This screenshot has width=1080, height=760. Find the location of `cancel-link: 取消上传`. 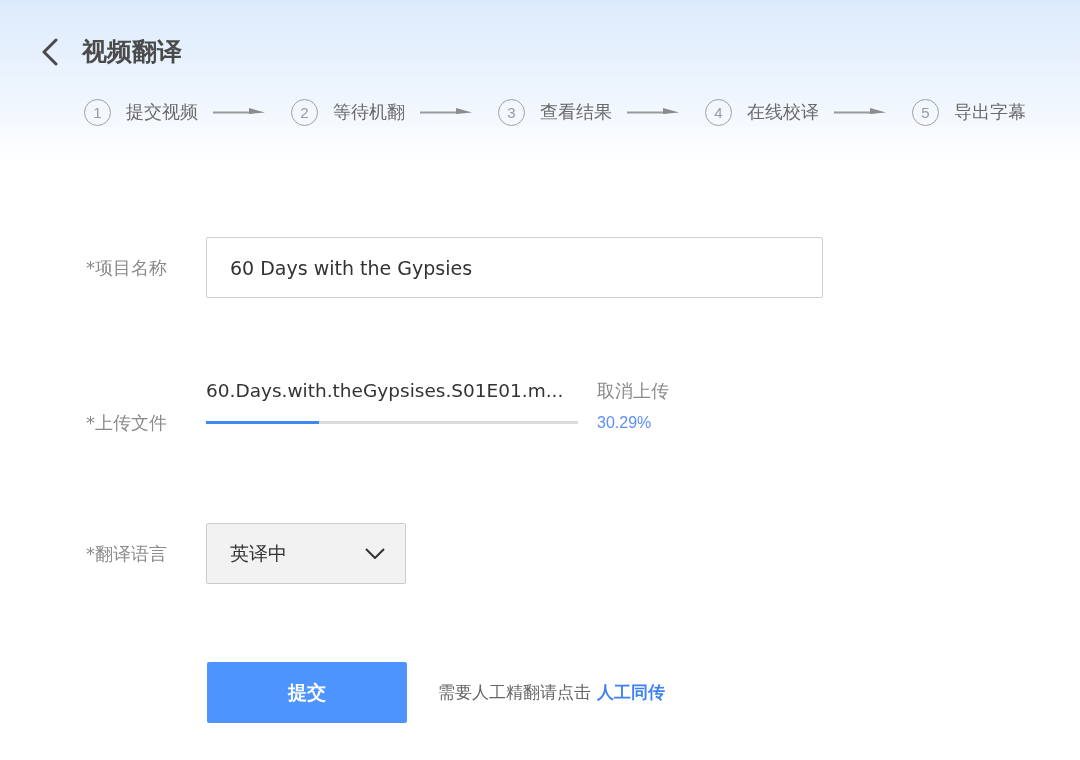

cancel-link: 取消上传 is located at coordinates (633, 391).